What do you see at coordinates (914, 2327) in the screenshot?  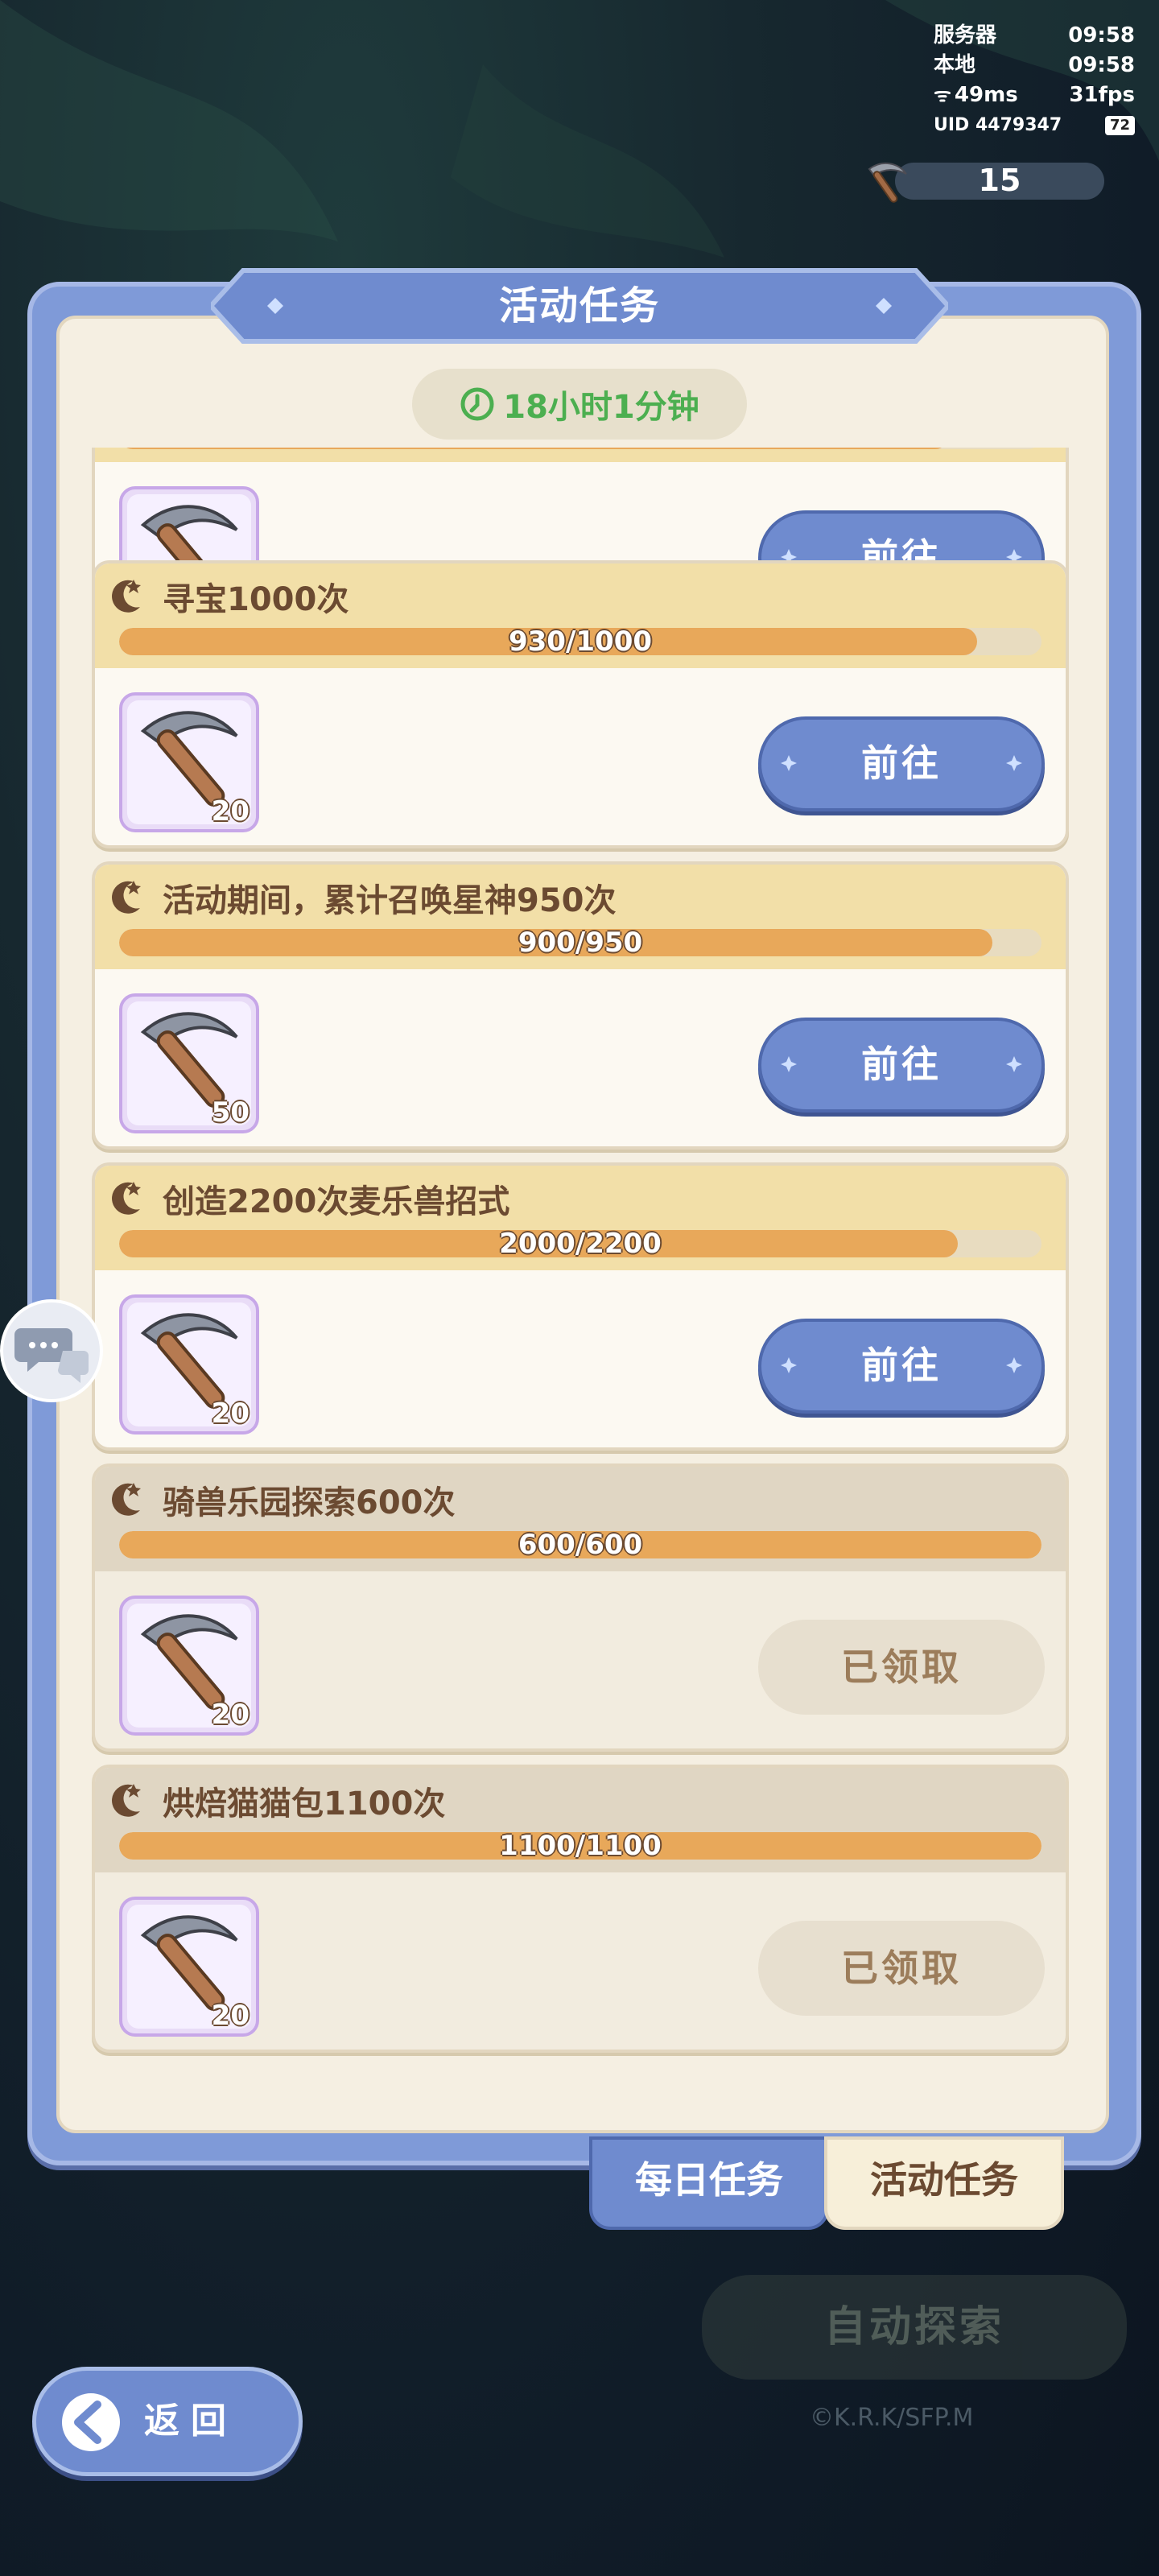 I see `auto-explore-button: 自动探索` at bounding box center [914, 2327].